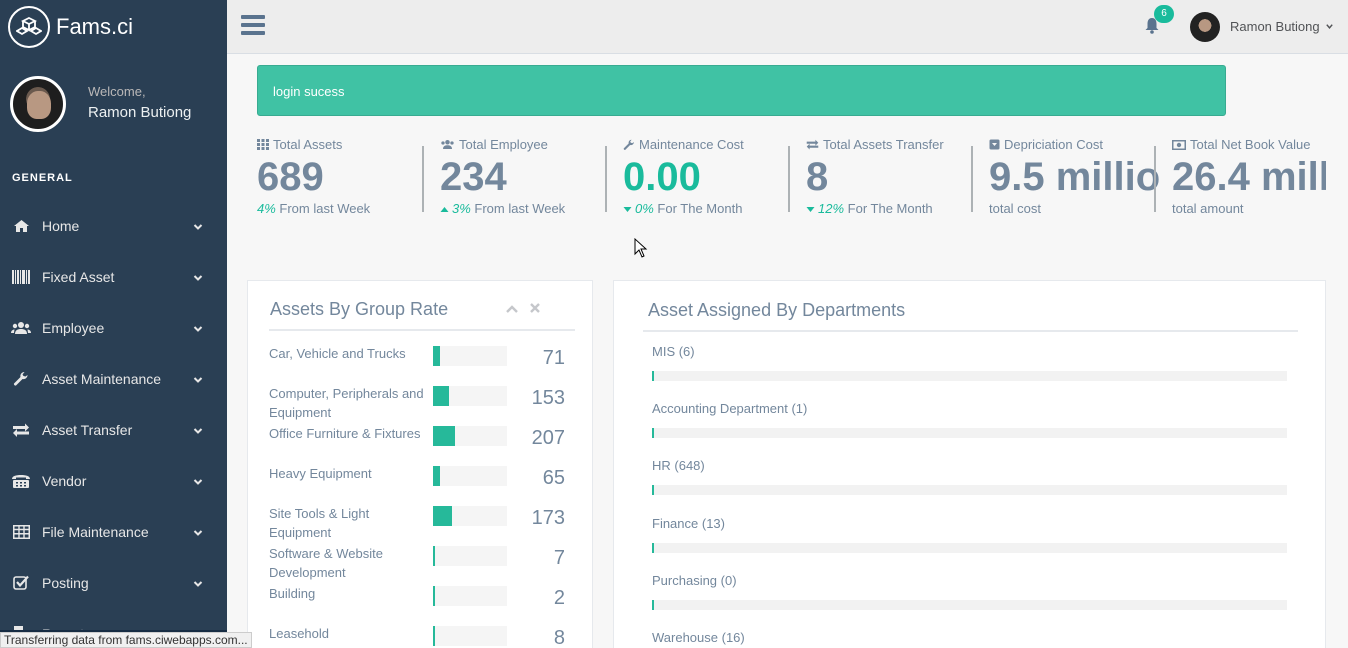  Describe the element at coordinates (117, 91) in the screenshot. I see `welcome-text: Welcome,` at that location.